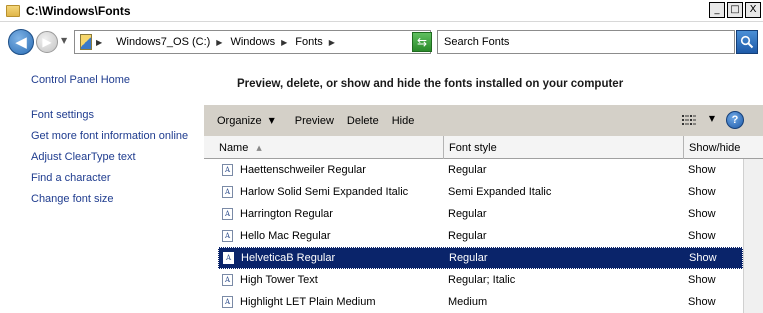 This screenshot has width=763, height=313. Describe the element at coordinates (735, 120) in the screenshot. I see `help-icon: ?` at that location.